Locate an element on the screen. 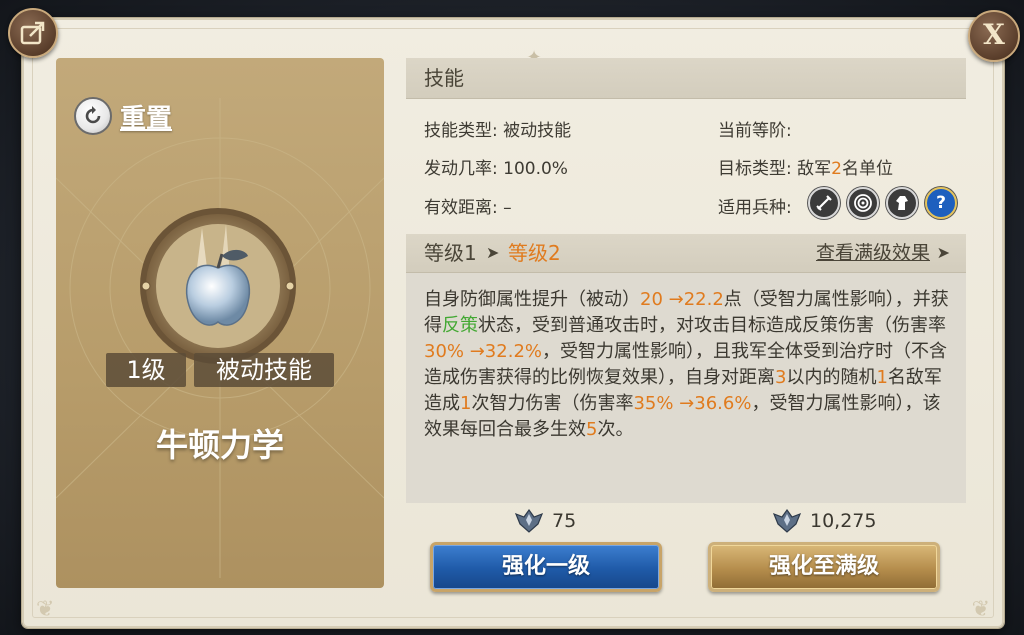  troop-icon-list: ? is located at coordinates (882, 203).